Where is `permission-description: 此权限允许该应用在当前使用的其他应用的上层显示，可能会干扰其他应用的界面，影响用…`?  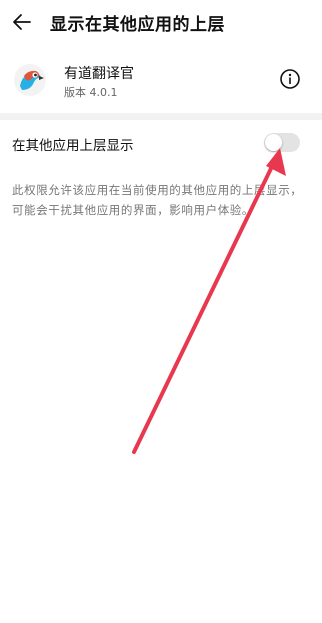
permission-description: 此权限允许该应用在当前使用的其他应用的上层显示，可能会干扰其他应用的界面，影响用… is located at coordinates (157, 200).